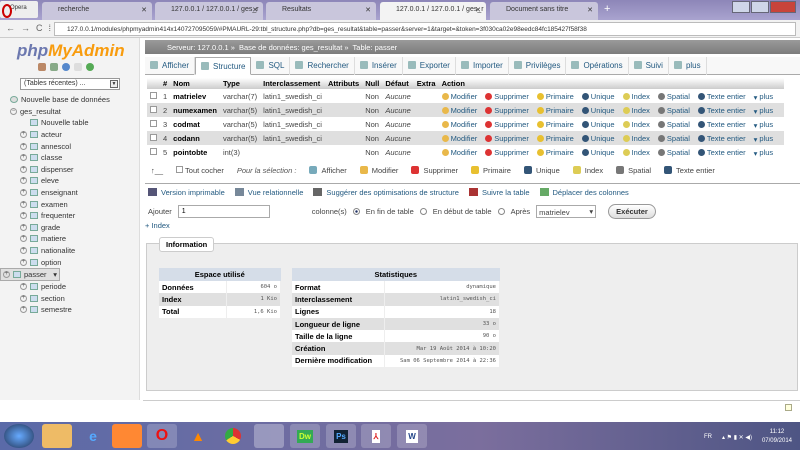 The image size is (800, 450). I want to click on link-4: Déplacer des colonnes, so click(584, 192).